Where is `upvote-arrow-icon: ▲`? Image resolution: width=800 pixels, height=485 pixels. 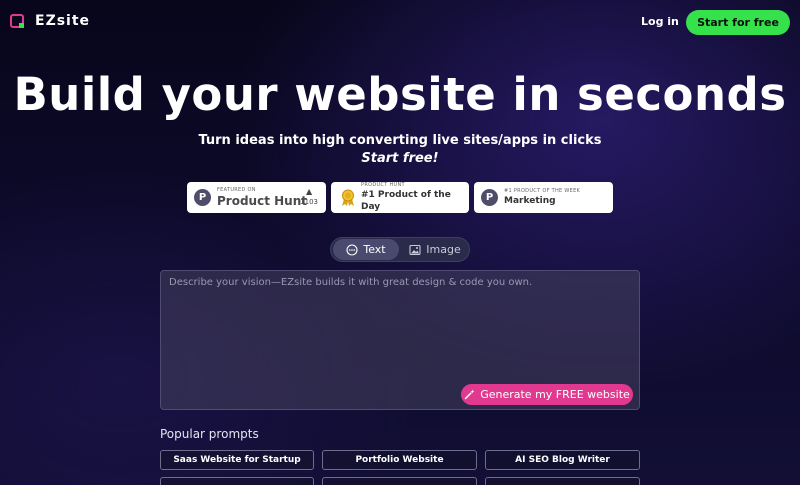 upvote-arrow-icon: ▲ is located at coordinates (309, 191).